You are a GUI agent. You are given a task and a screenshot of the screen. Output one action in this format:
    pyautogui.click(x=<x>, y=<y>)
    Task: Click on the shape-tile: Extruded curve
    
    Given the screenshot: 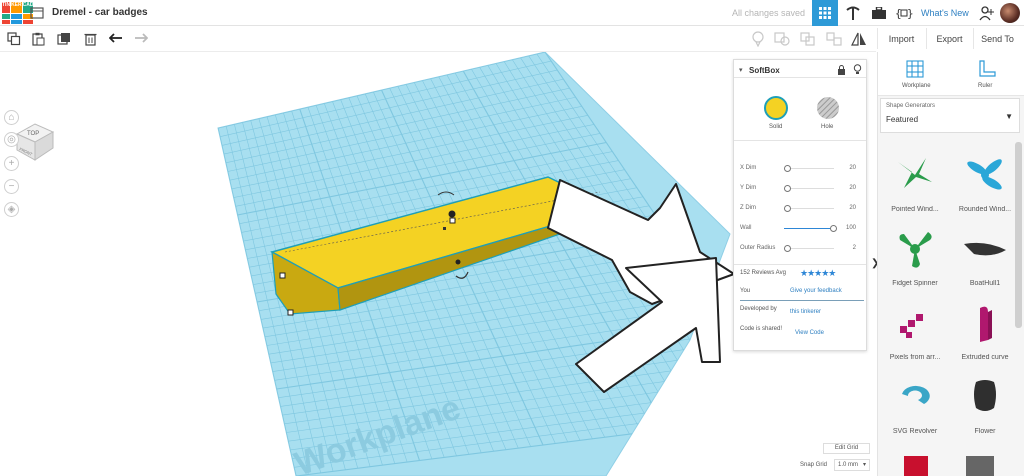 What is the action you would take?
    pyautogui.click(x=985, y=333)
    